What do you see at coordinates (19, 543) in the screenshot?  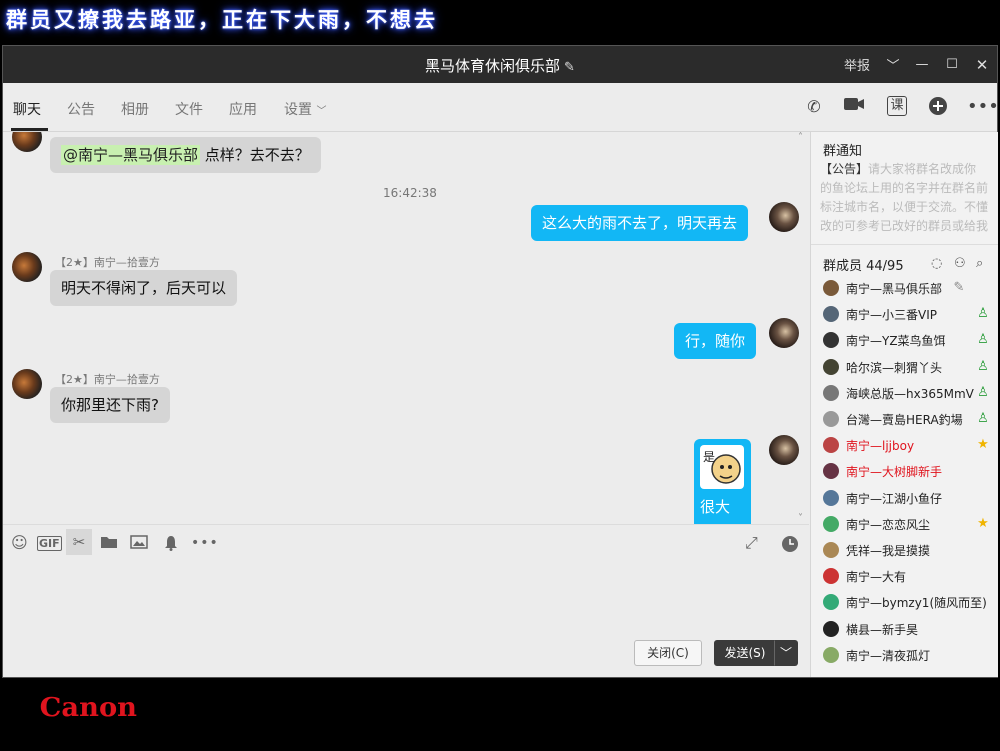 I see `smile-icon: ☺` at bounding box center [19, 543].